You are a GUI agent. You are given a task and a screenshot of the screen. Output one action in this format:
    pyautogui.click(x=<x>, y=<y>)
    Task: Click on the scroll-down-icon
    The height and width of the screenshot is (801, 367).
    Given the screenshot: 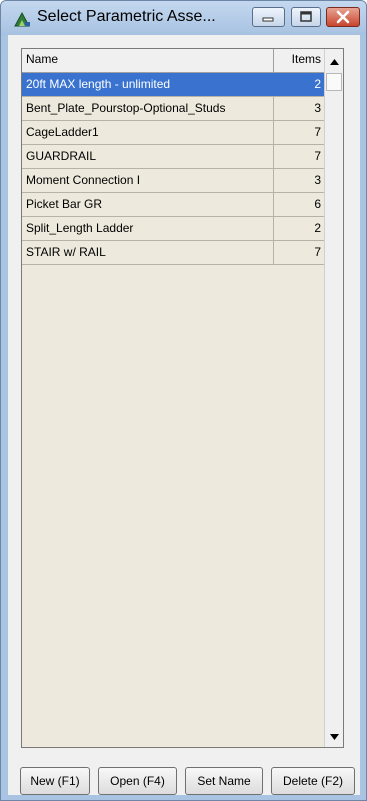 What is the action you would take?
    pyautogui.click(x=334, y=736)
    